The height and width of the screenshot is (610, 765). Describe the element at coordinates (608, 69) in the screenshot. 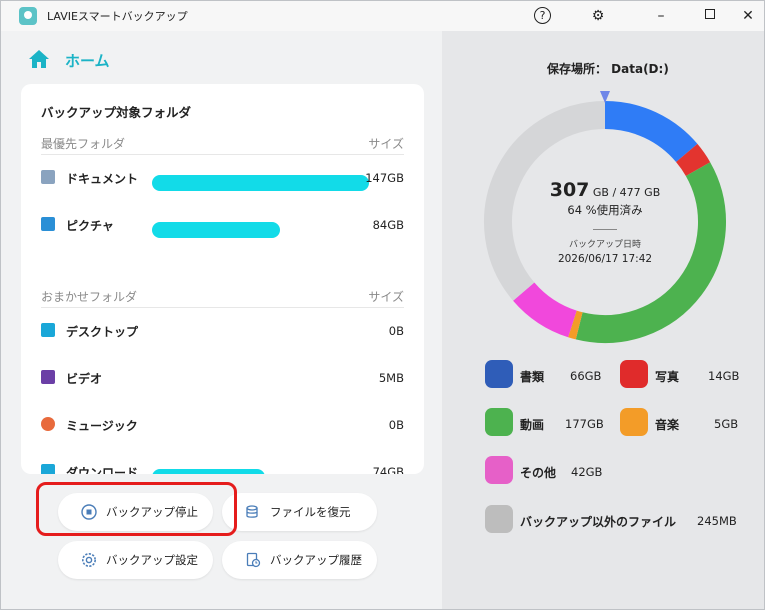

I see `storage-location-label: 保存場所： Data(D:)` at that location.